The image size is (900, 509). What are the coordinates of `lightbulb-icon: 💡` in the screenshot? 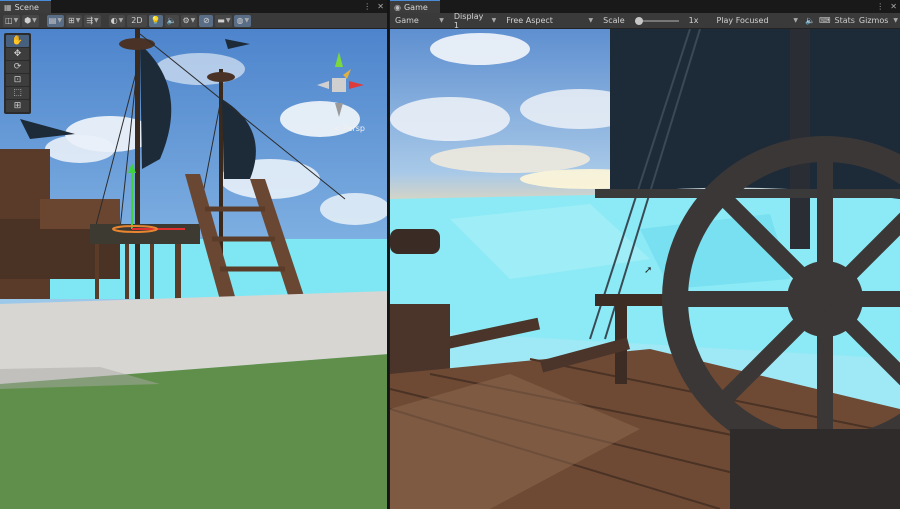 It's located at (155, 20).